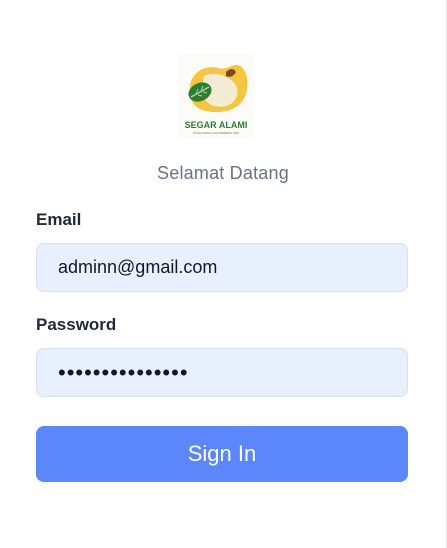  Describe the element at coordinates (216, 125) in the screenshot. I see `logo-name-text: SEGAR ALAMI` at that location.